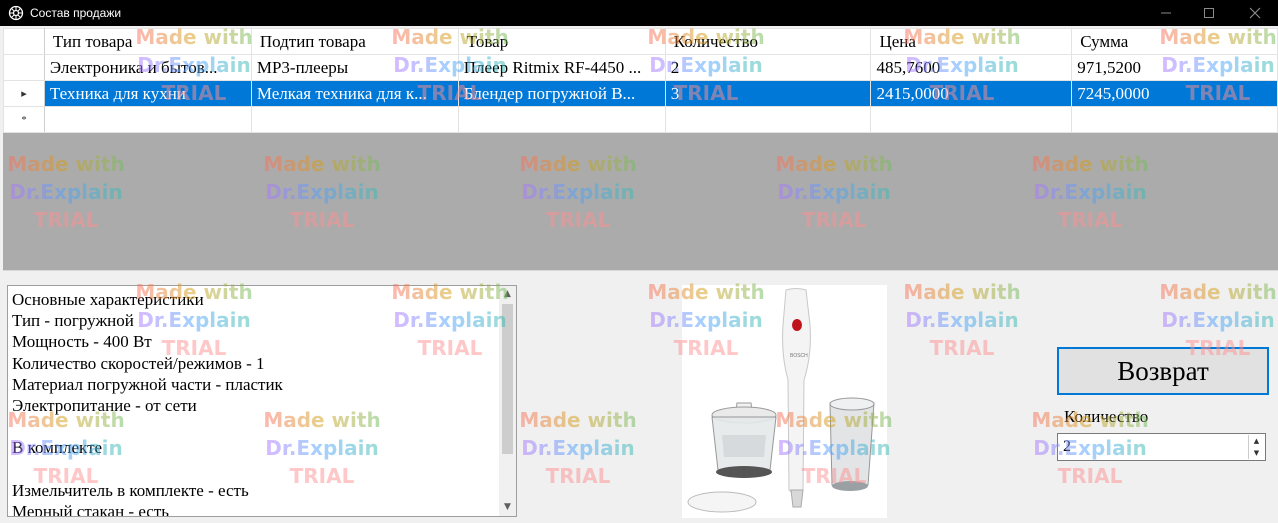 This screenshot has height=523, width=1278. I want to click on brand-text: BOSCH, so click(799, 356).